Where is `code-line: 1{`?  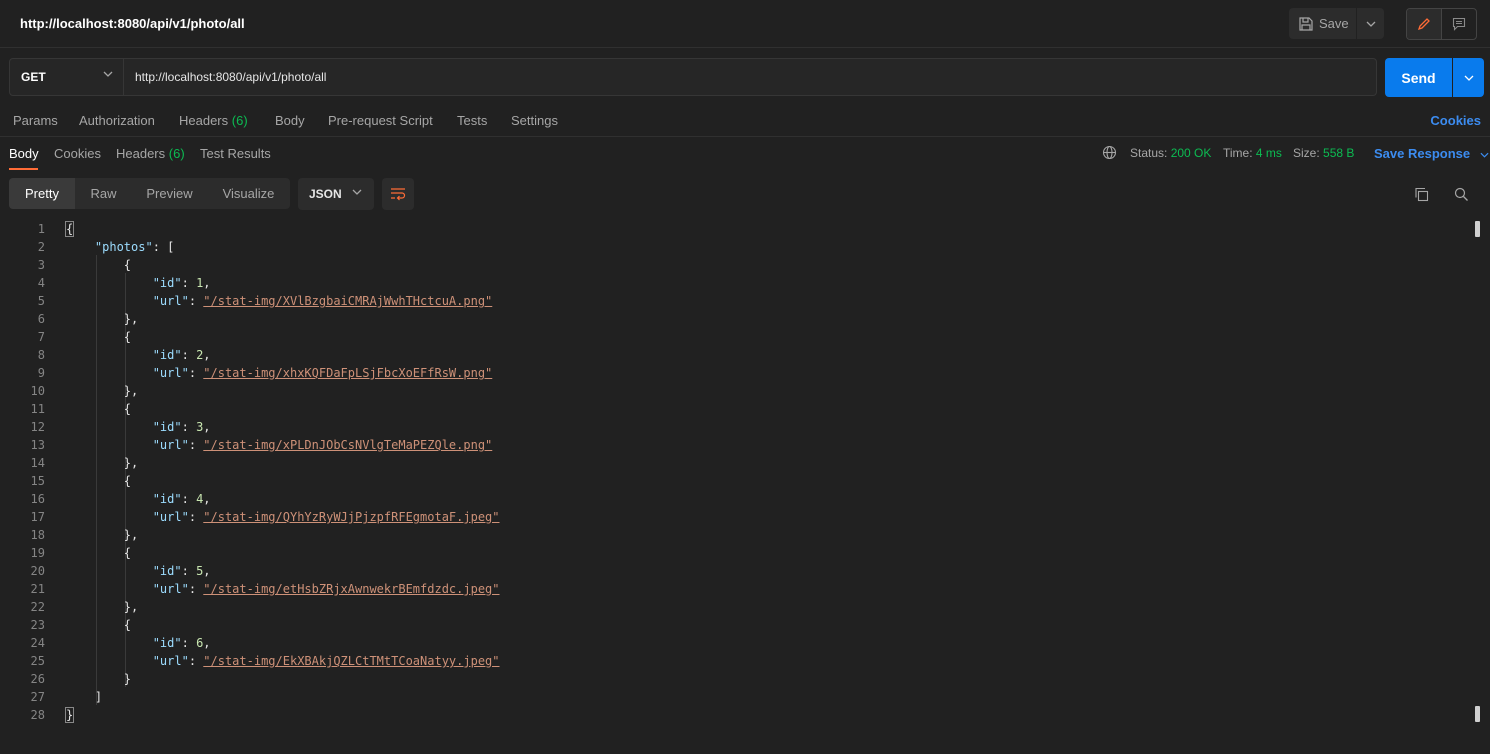 code-line: 1{ is located at coordinates (735, 229).